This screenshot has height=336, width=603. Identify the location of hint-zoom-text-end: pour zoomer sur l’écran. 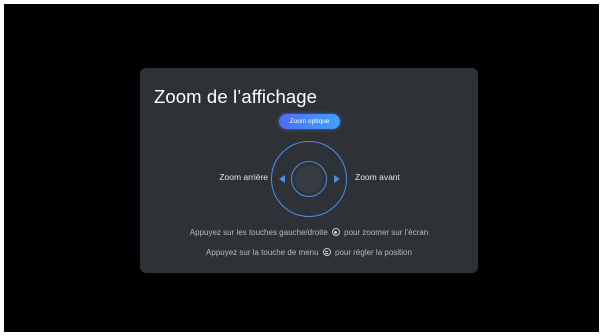
(386, 232).